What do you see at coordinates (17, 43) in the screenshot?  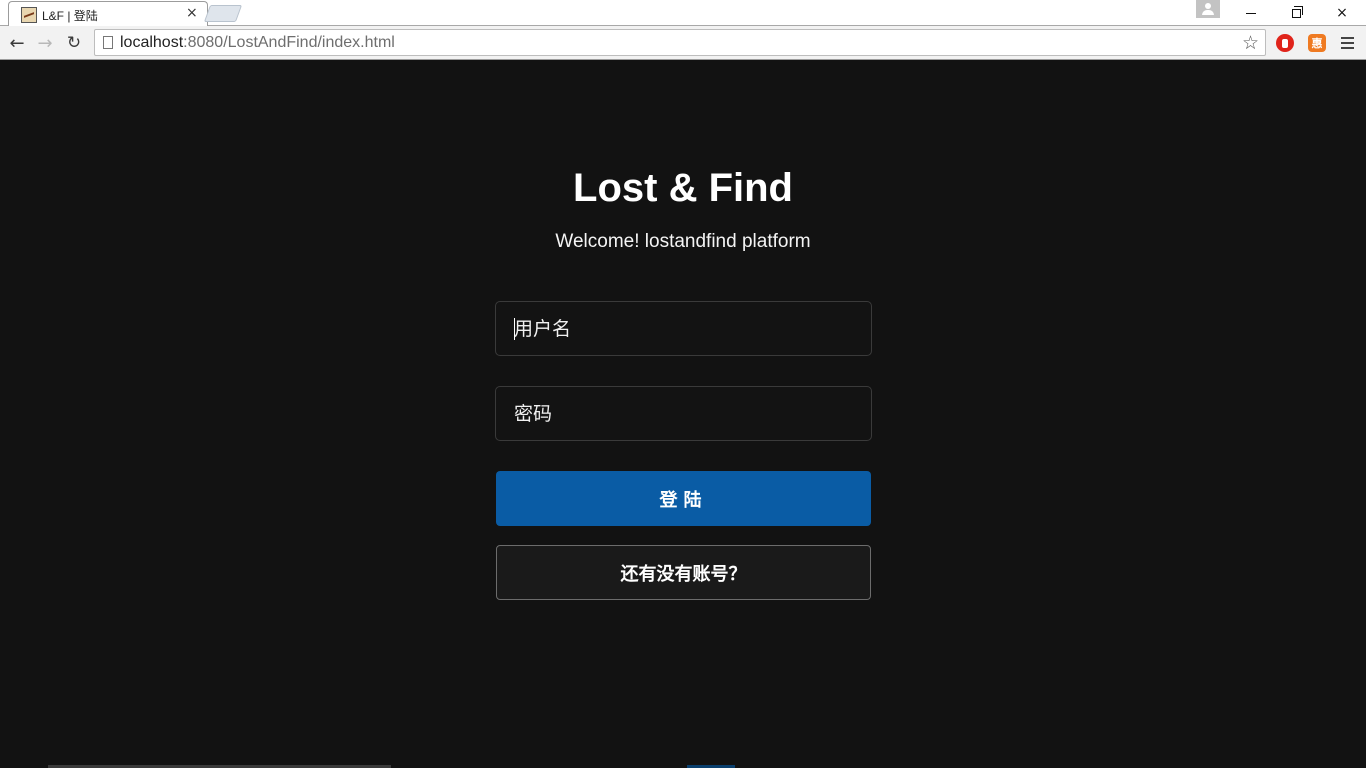 I see `back-arrow-icon: ←` at bounding box center [17, 43].